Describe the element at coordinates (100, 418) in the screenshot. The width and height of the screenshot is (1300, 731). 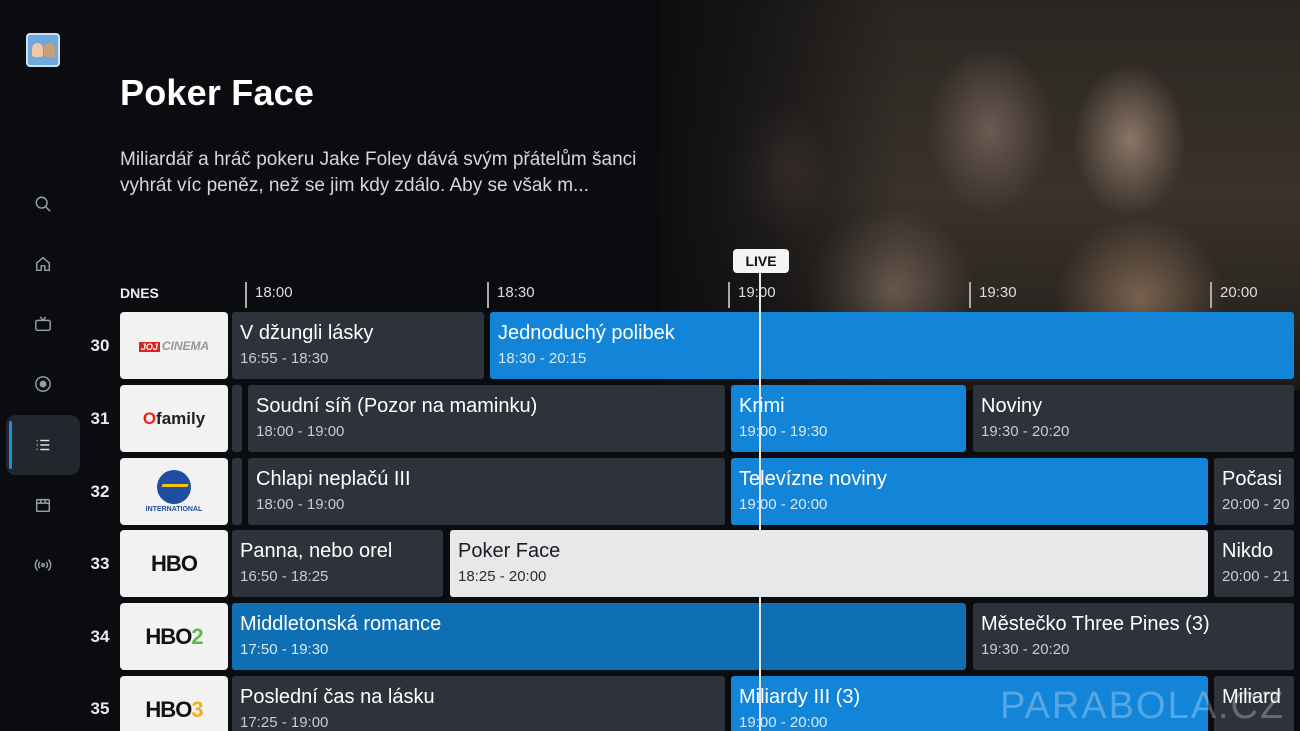
I see `channel-number: 31` at that location.